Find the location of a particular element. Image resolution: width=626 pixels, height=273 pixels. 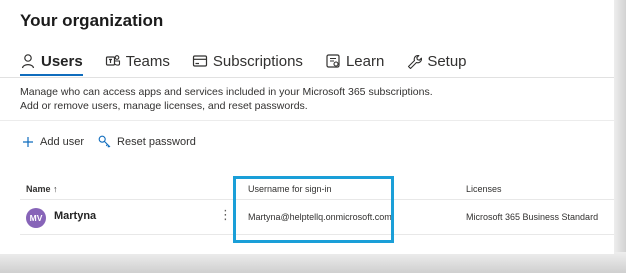

credit-card-icon is located at coordinates (199, 61).